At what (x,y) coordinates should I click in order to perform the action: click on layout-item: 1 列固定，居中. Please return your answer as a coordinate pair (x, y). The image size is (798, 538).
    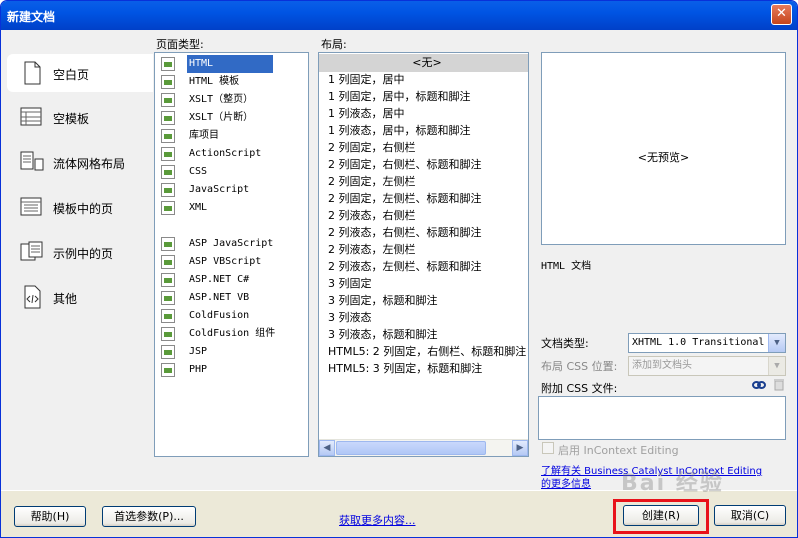
    Looking at the image, I should click on (363, 80).